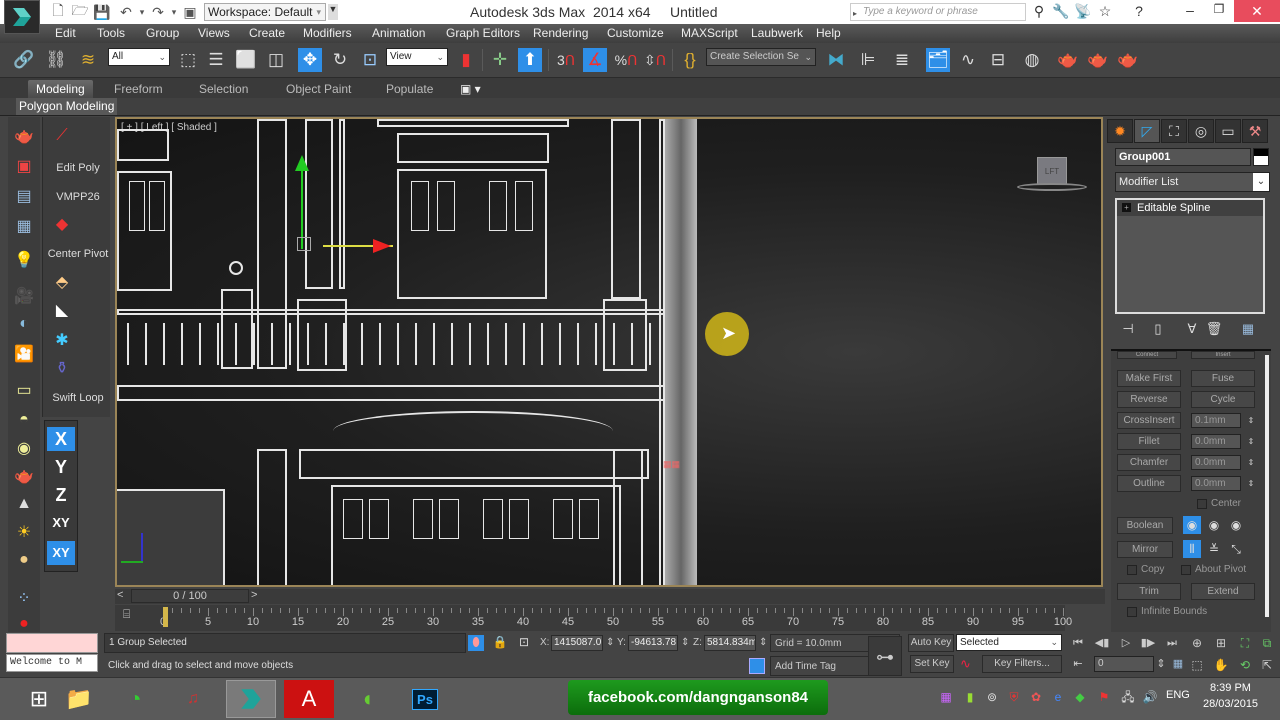 The image size is (1280, 720). What do you see at coordinates (566, 60) in the screenshot?
I see `snaps-toggle-icon: 3ᑎ` at bounding box center [566, 60].